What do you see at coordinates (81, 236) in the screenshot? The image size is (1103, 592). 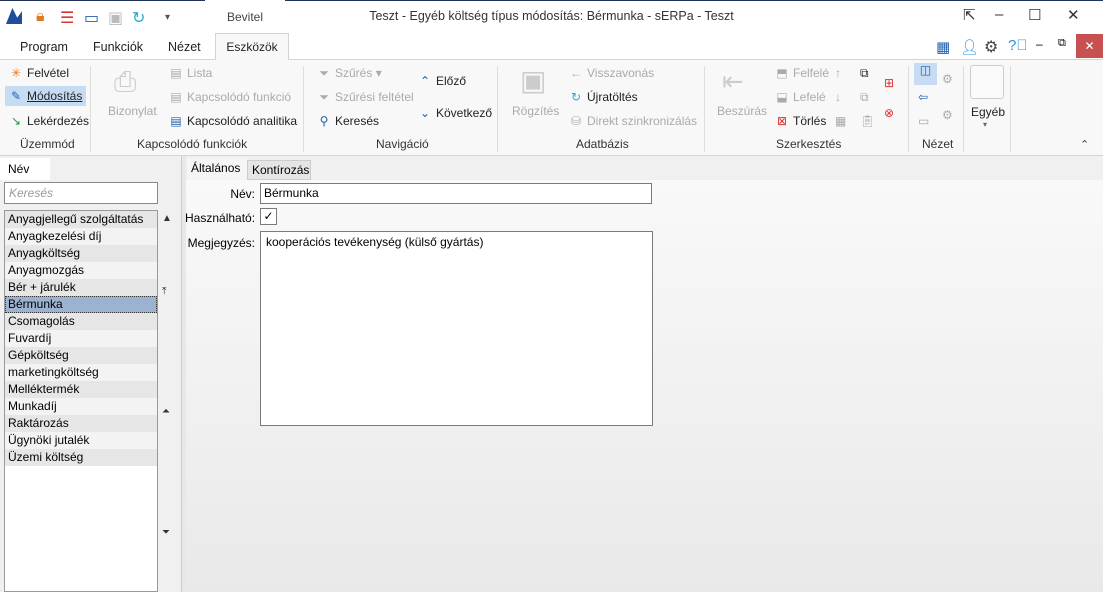 I see `list-item: Anyagkezelési díj` at bounding box center [81, 236].